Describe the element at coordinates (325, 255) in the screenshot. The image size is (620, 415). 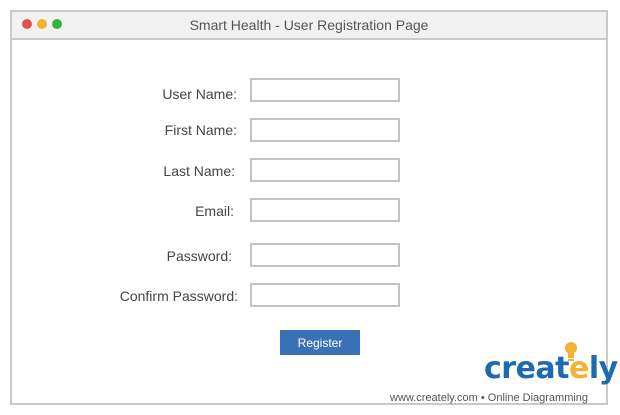
I see `password-input` at that location.